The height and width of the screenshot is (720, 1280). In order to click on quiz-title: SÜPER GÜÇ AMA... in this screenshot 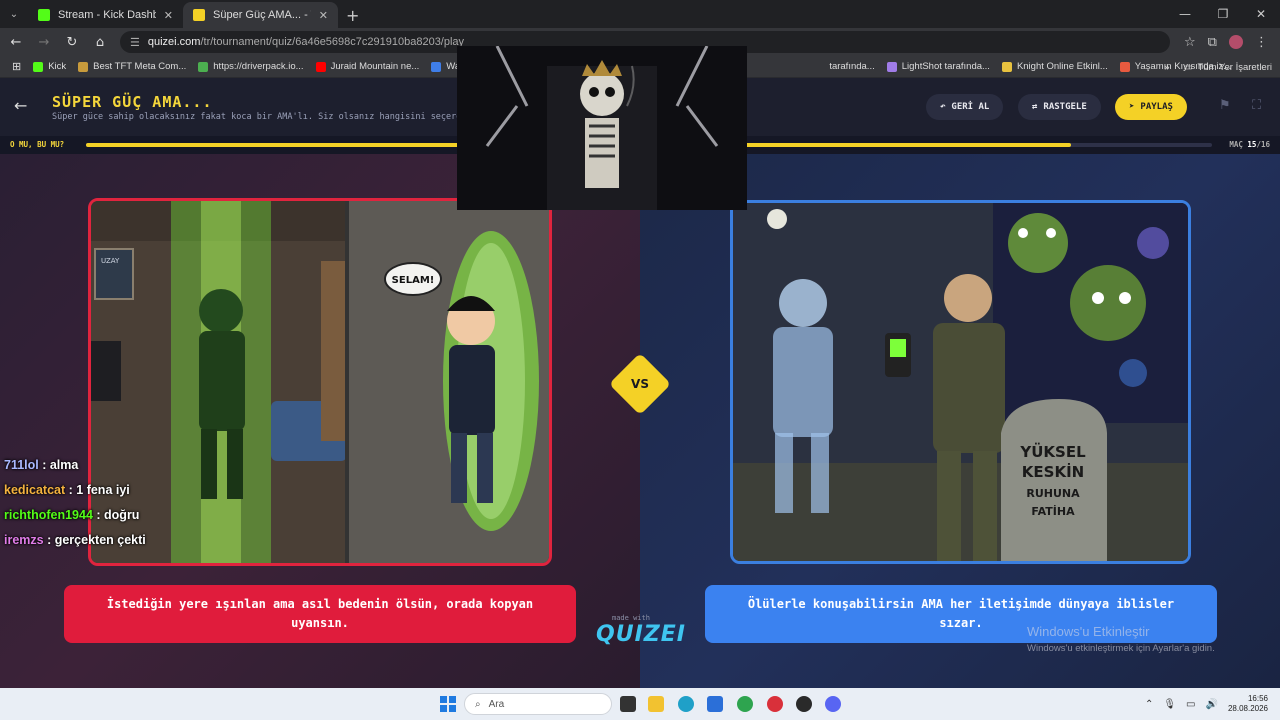, I will do `click(132, 102)`.